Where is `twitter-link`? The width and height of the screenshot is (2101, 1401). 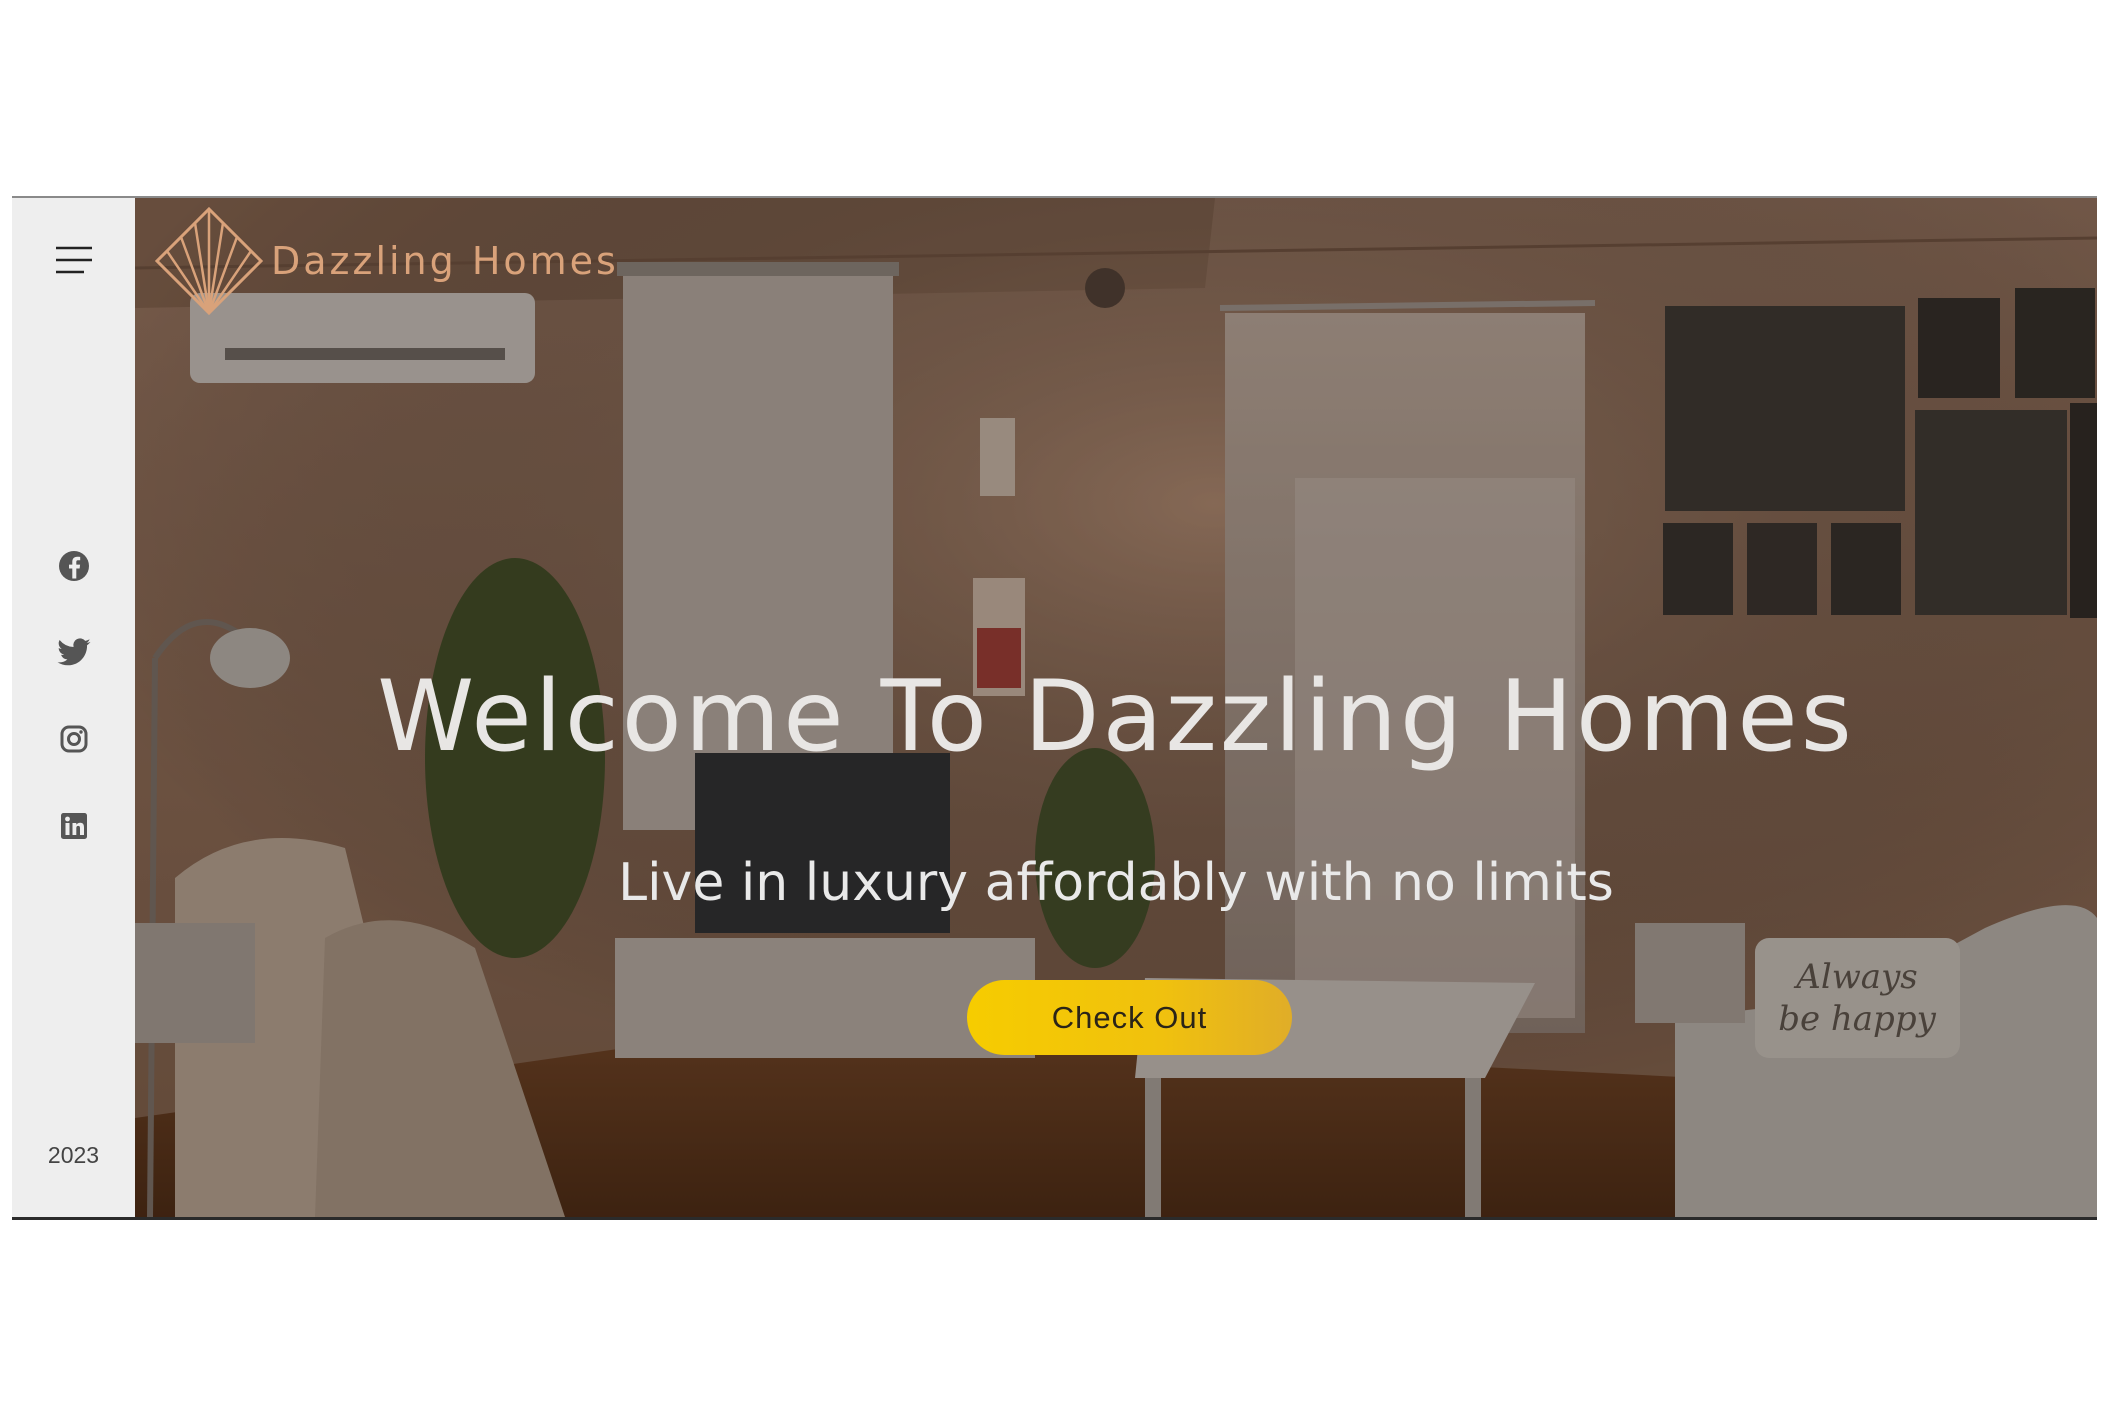 twitter-link is located at coordinates (74, 653).